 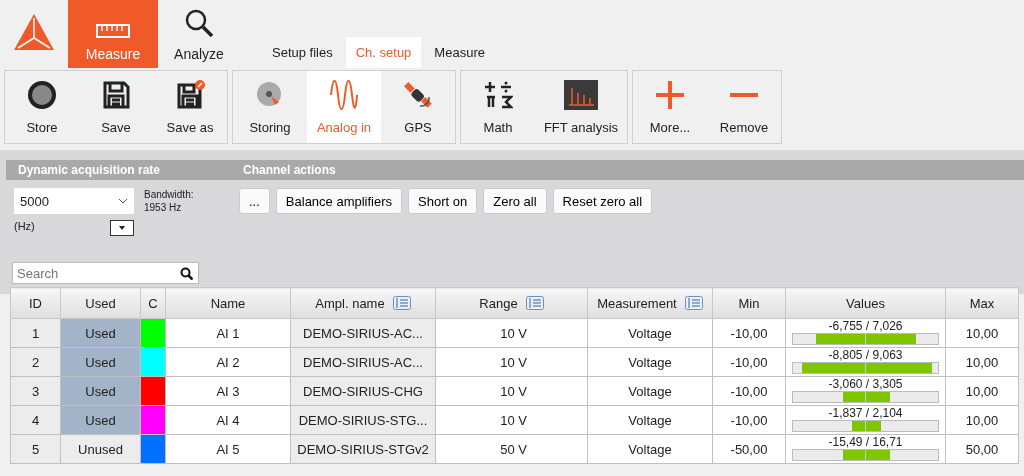 I want to click on search-field: Search, so click(x=105, y=273).